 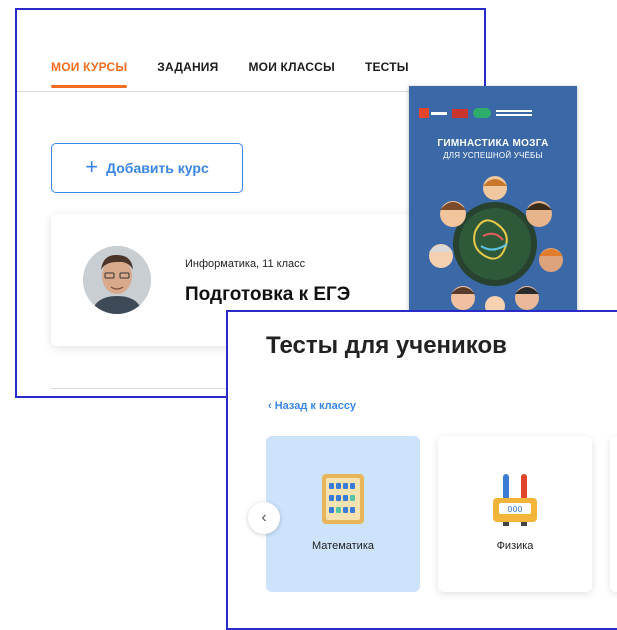 I want to click on tab-tests: ТЕСТЫ, so click(x=387, y=74).